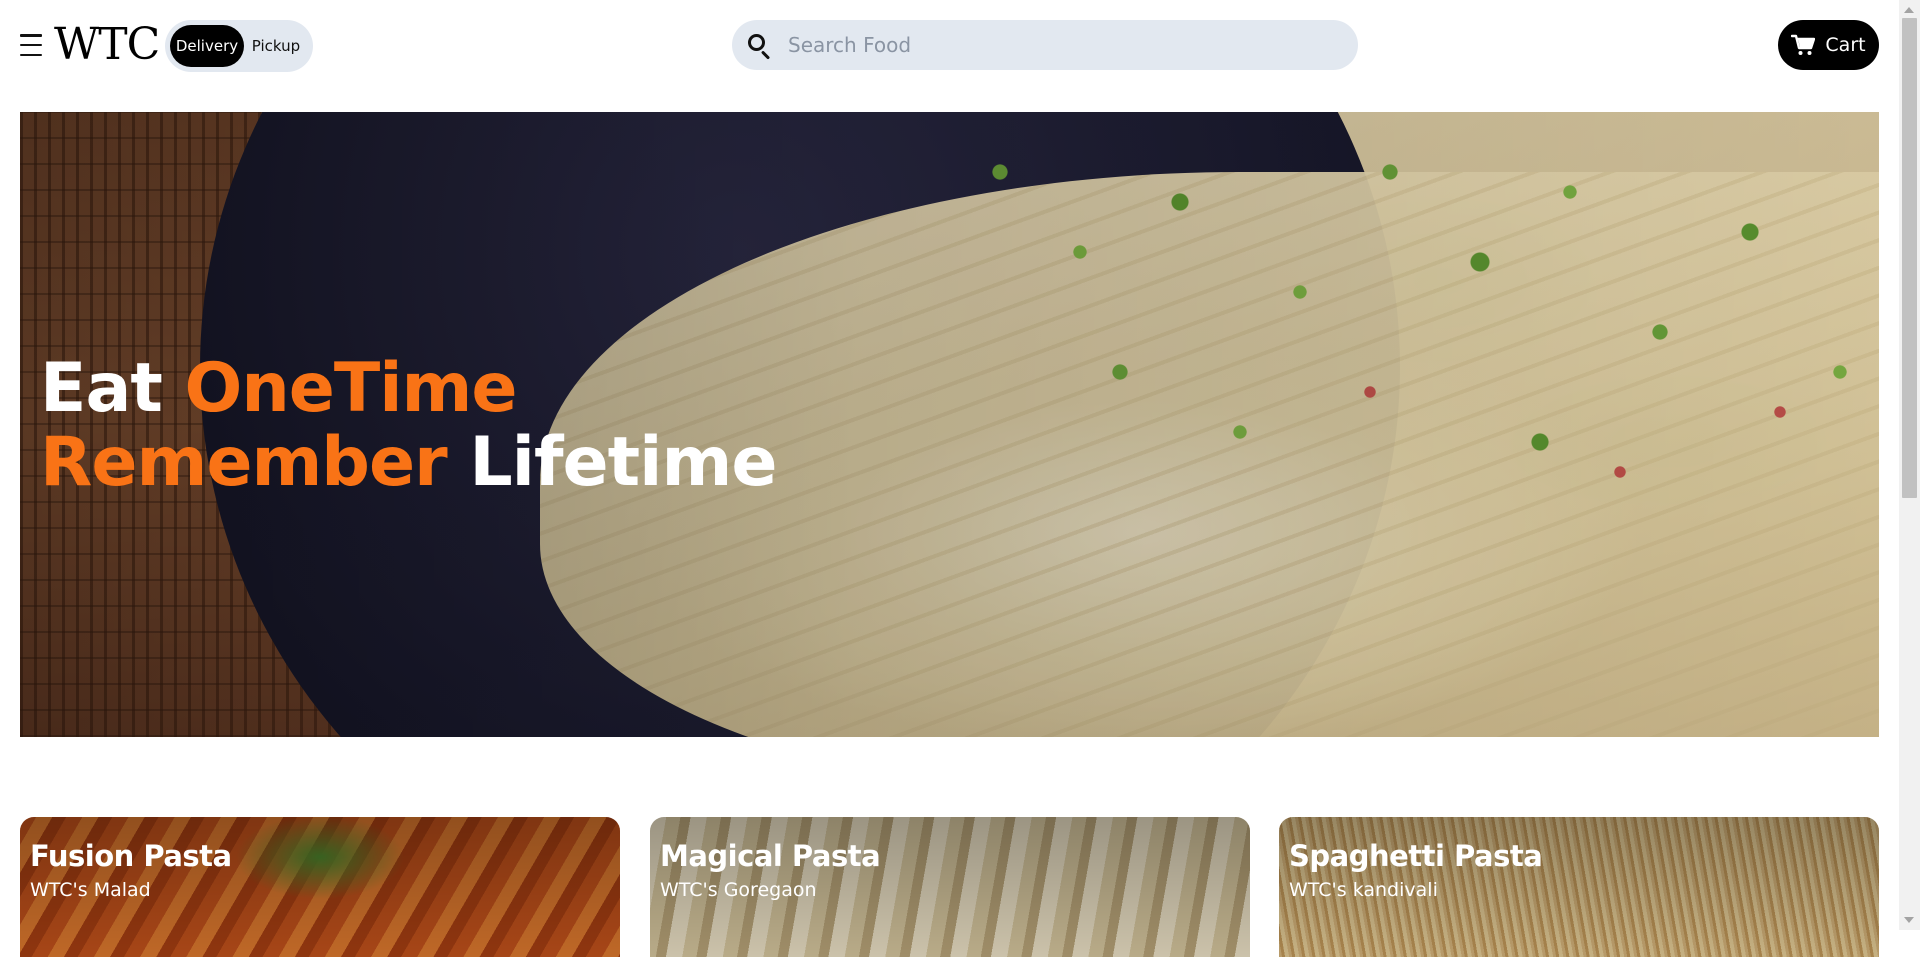 The height and width of the screenshot is (957, 1920). What do you see at coordinates (1909, 920) in the screenshot?
I see `scroll-down-arrow-icon` at bounding box center [1909, 920].